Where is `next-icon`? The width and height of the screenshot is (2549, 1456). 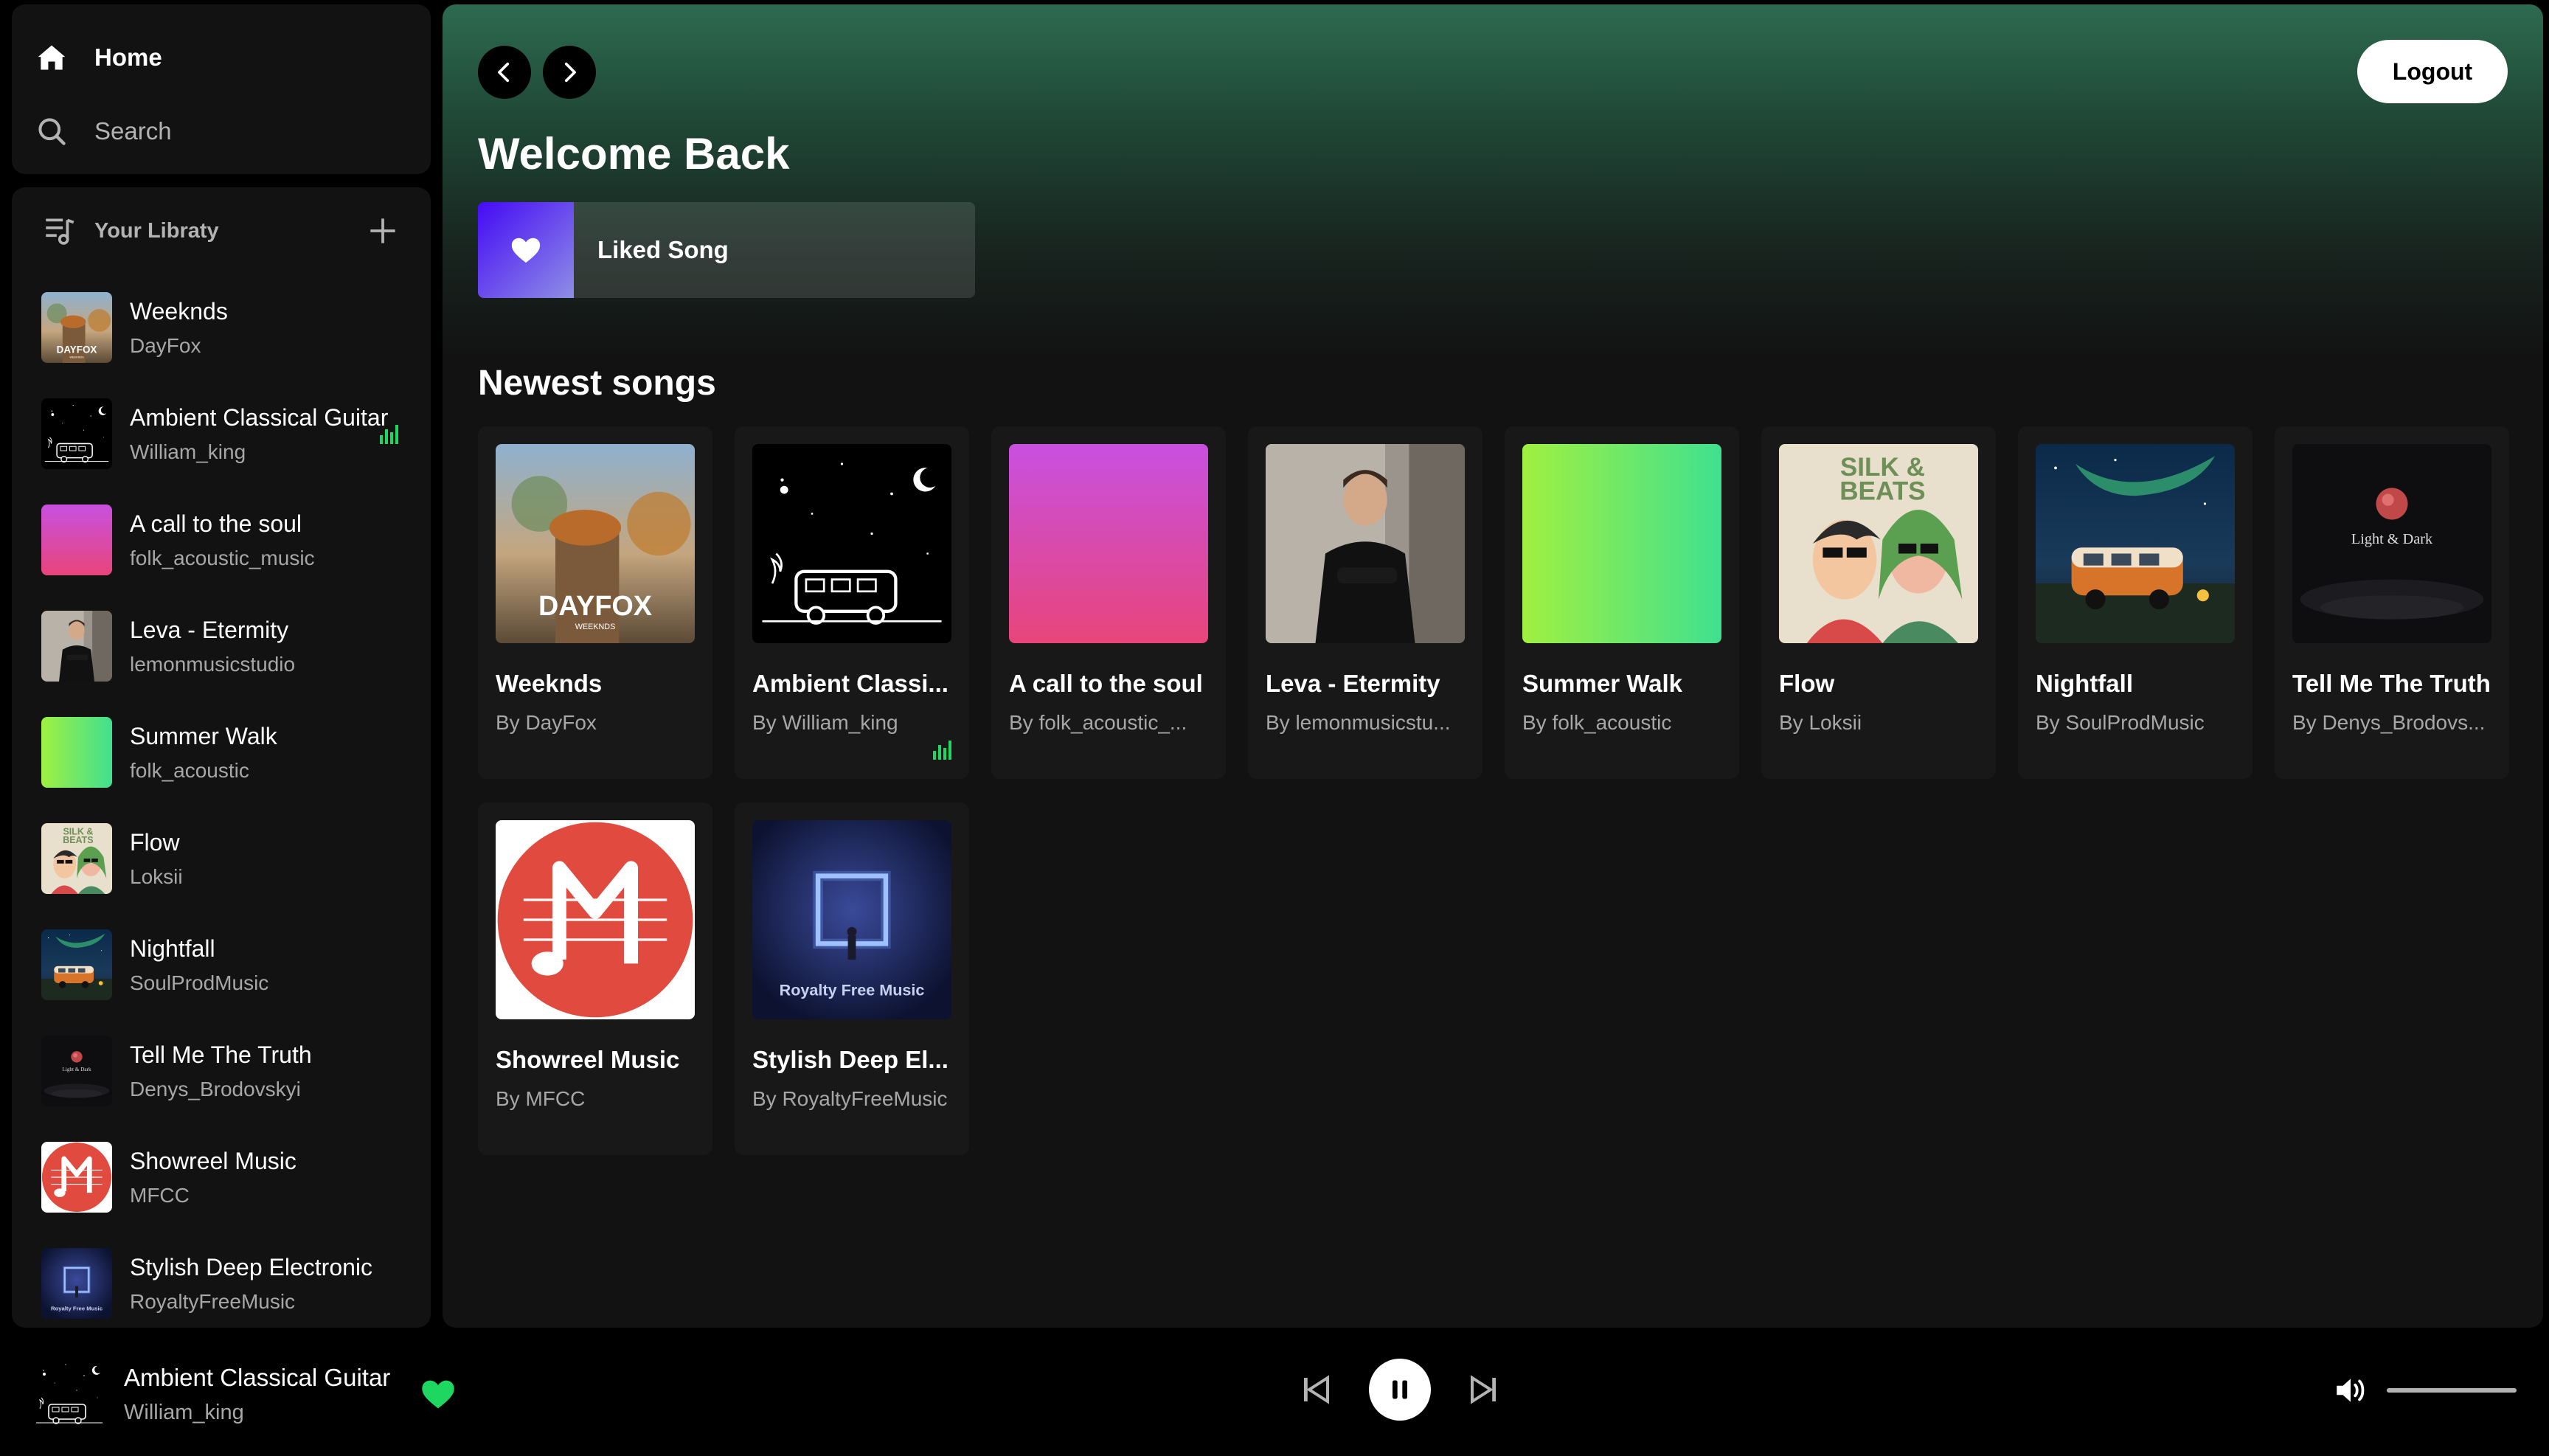 next-icon is located at coordinates (1484, 1389).